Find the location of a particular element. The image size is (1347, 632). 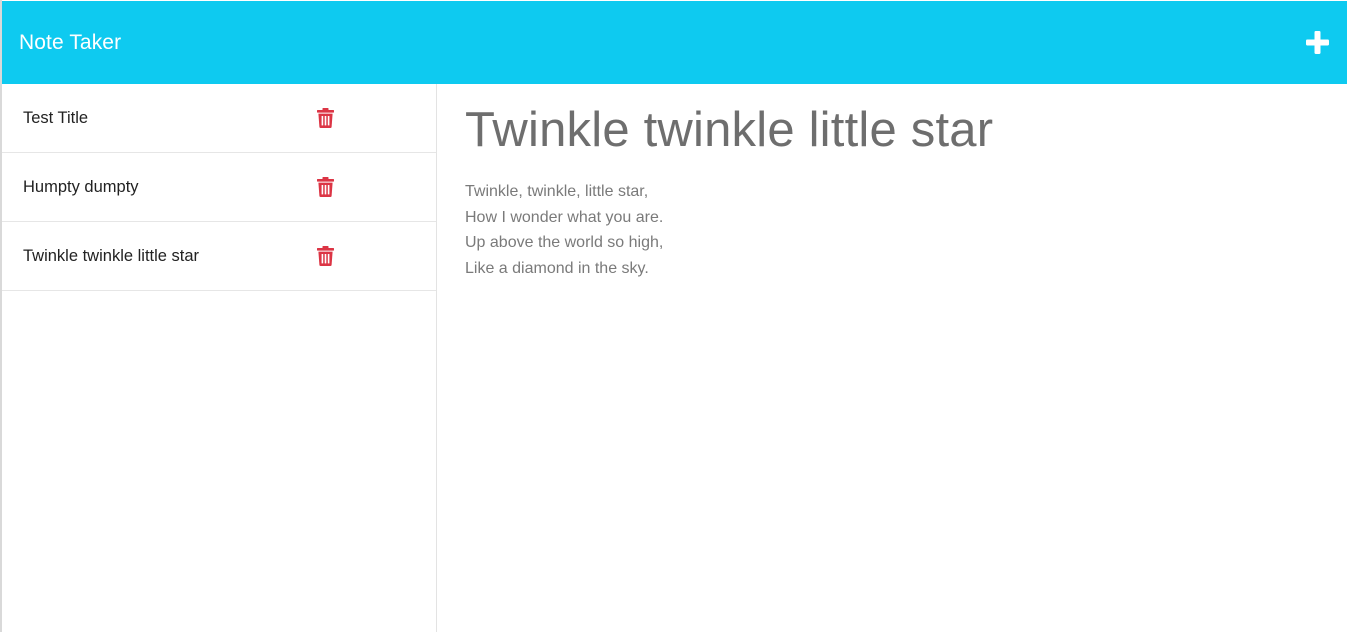

note-list-item-title: Humpty dumpty is located at coordinates (81, 186).